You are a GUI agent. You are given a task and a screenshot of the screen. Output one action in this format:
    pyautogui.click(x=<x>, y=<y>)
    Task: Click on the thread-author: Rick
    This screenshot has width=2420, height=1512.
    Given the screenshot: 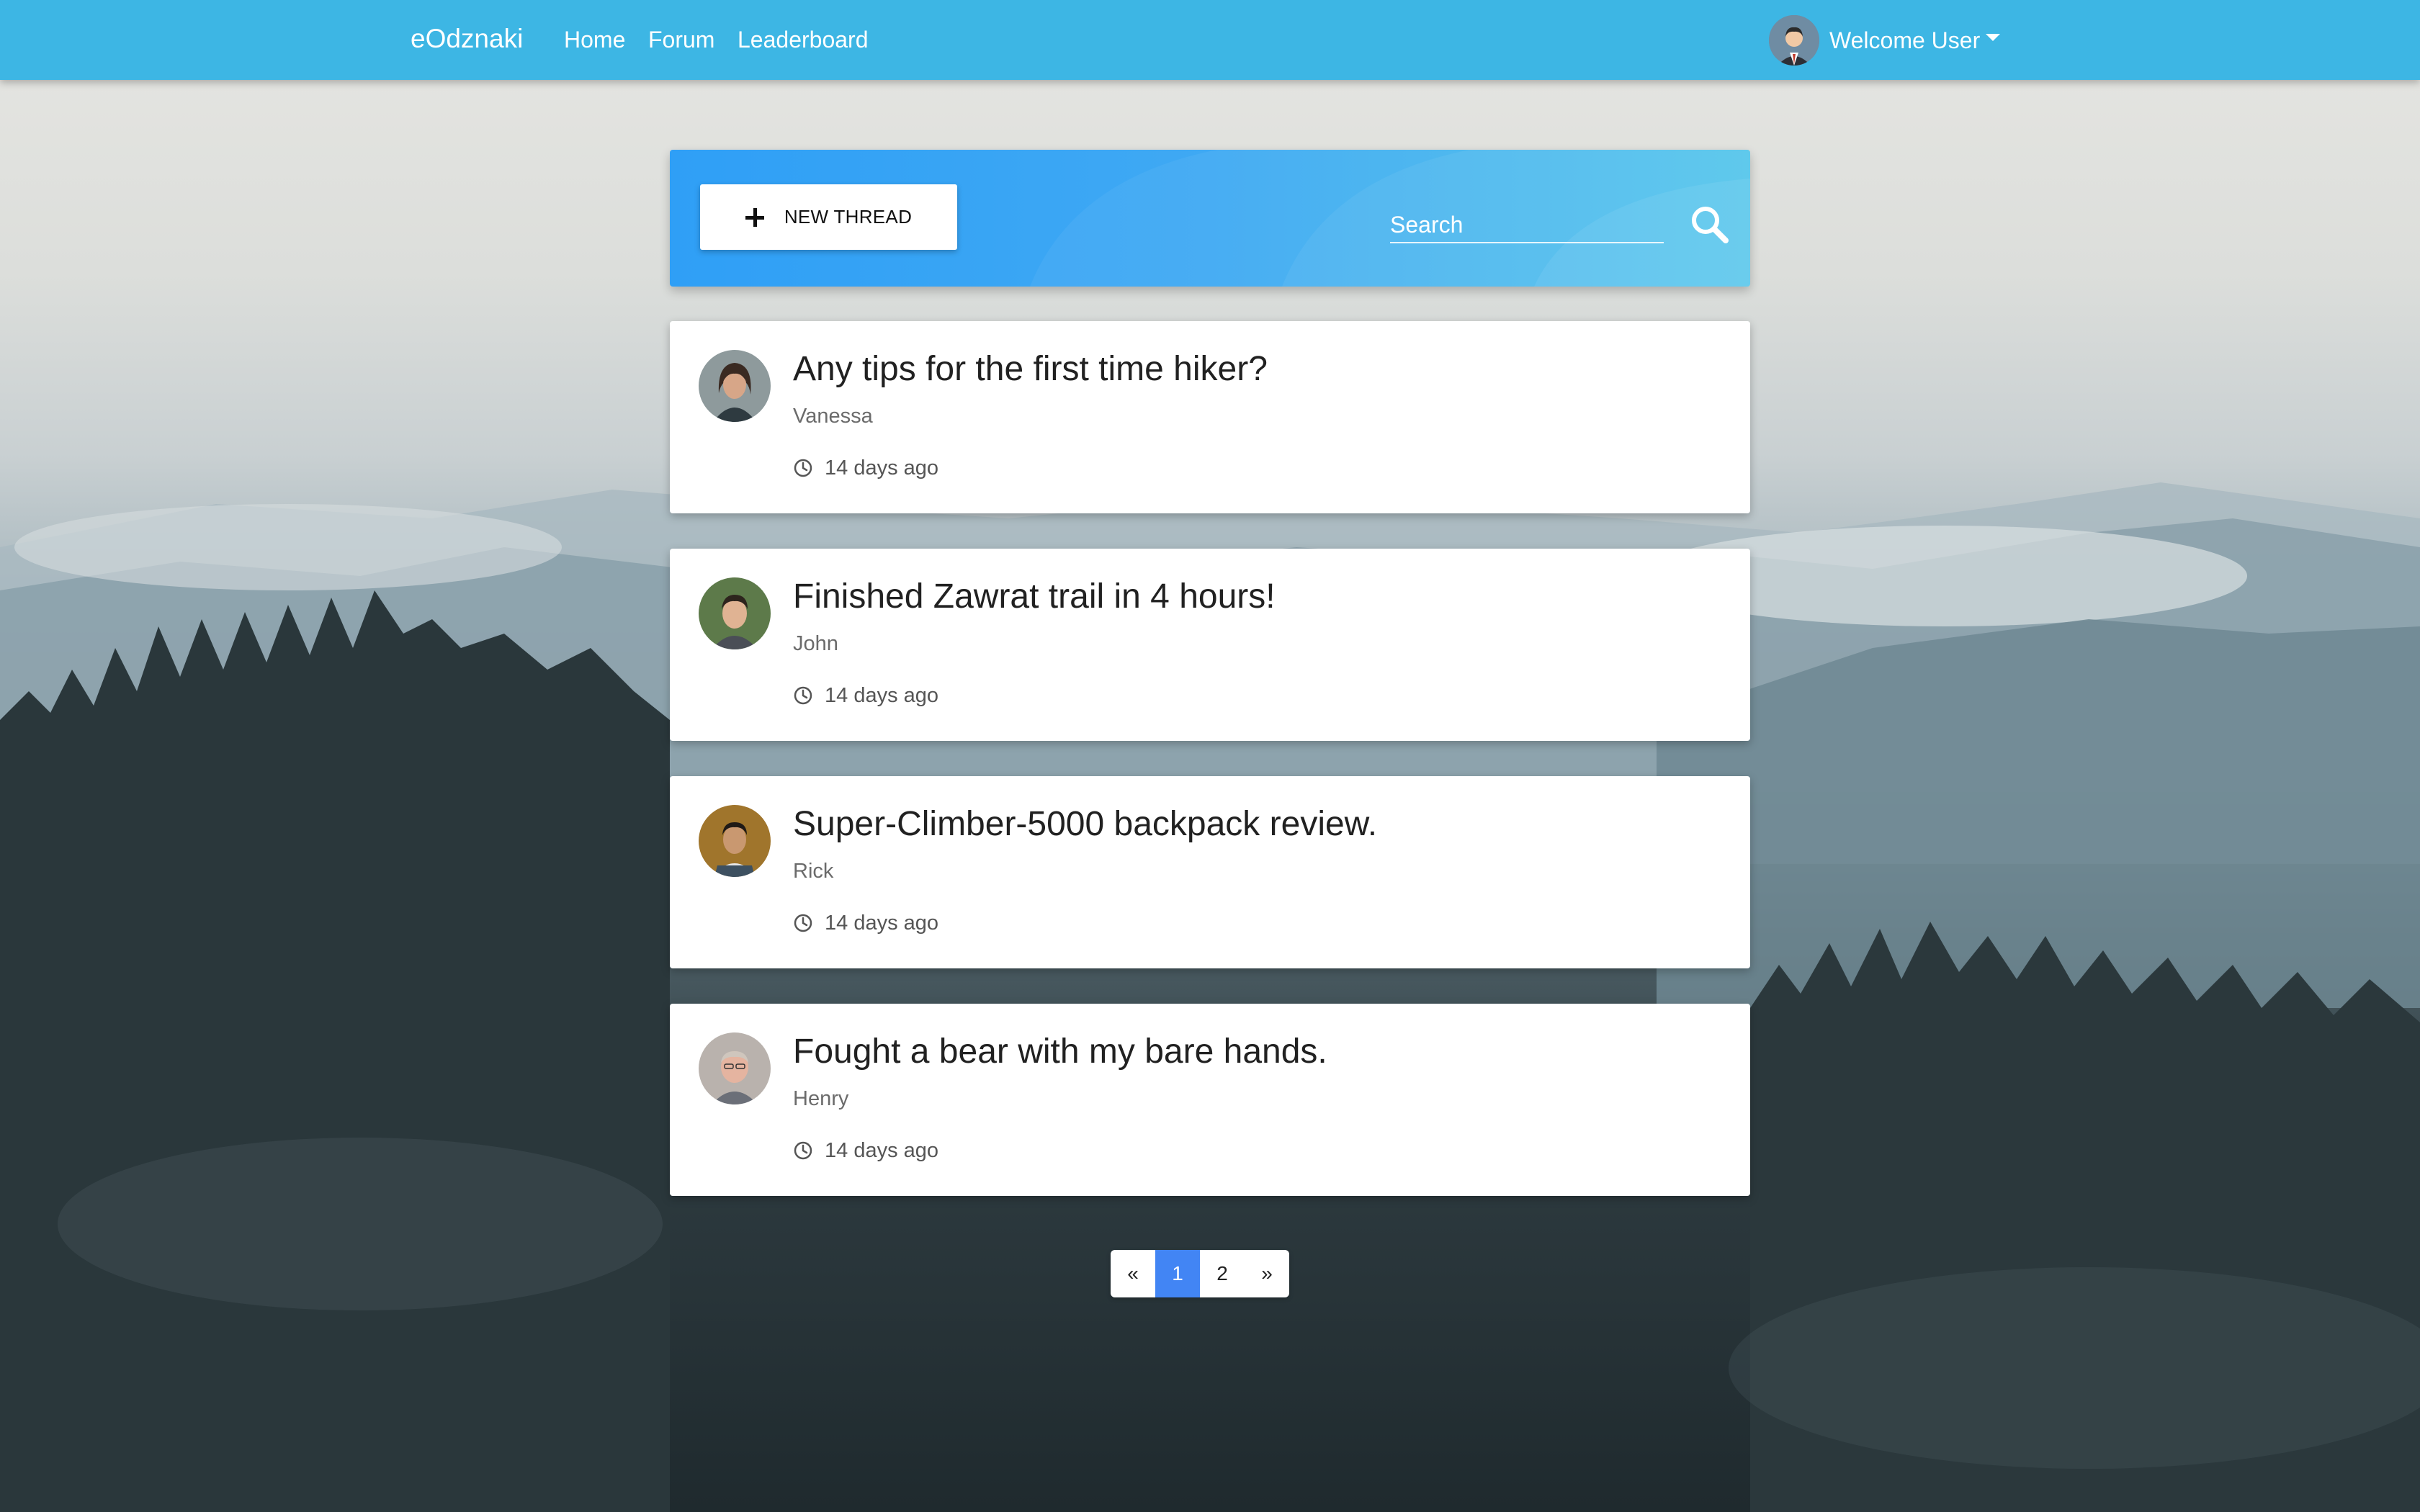 What is the action you would take?
    pyautogui.click(x=813, y=871)
    